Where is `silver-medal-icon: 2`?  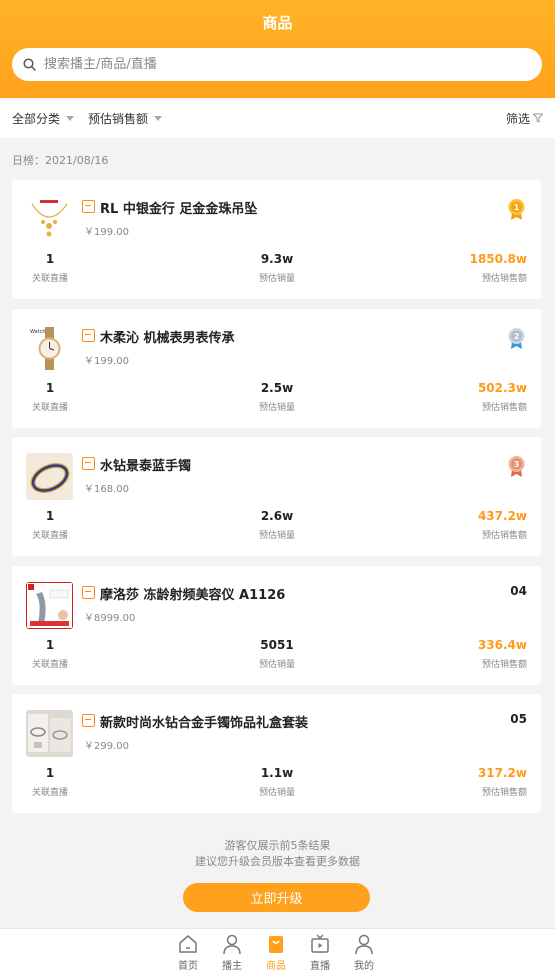
silver-medal-icon: 2 is located at coordinates (516, 338).